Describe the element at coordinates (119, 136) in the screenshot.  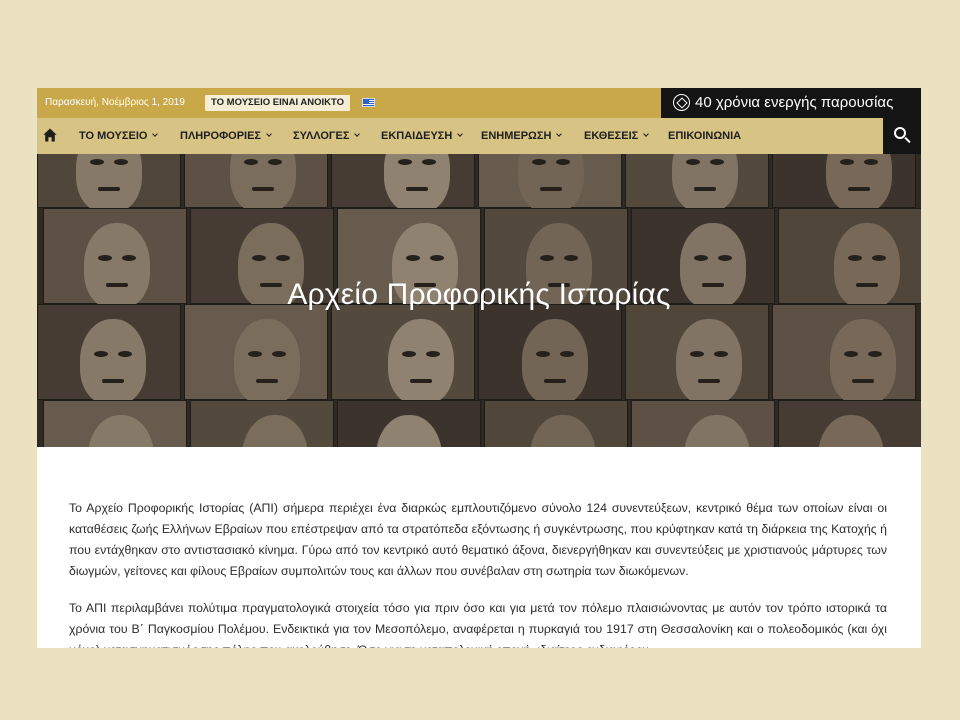
I see `nav-item-museum: ΤΟ ΜΟΥΣΕΙΟ` at that location.